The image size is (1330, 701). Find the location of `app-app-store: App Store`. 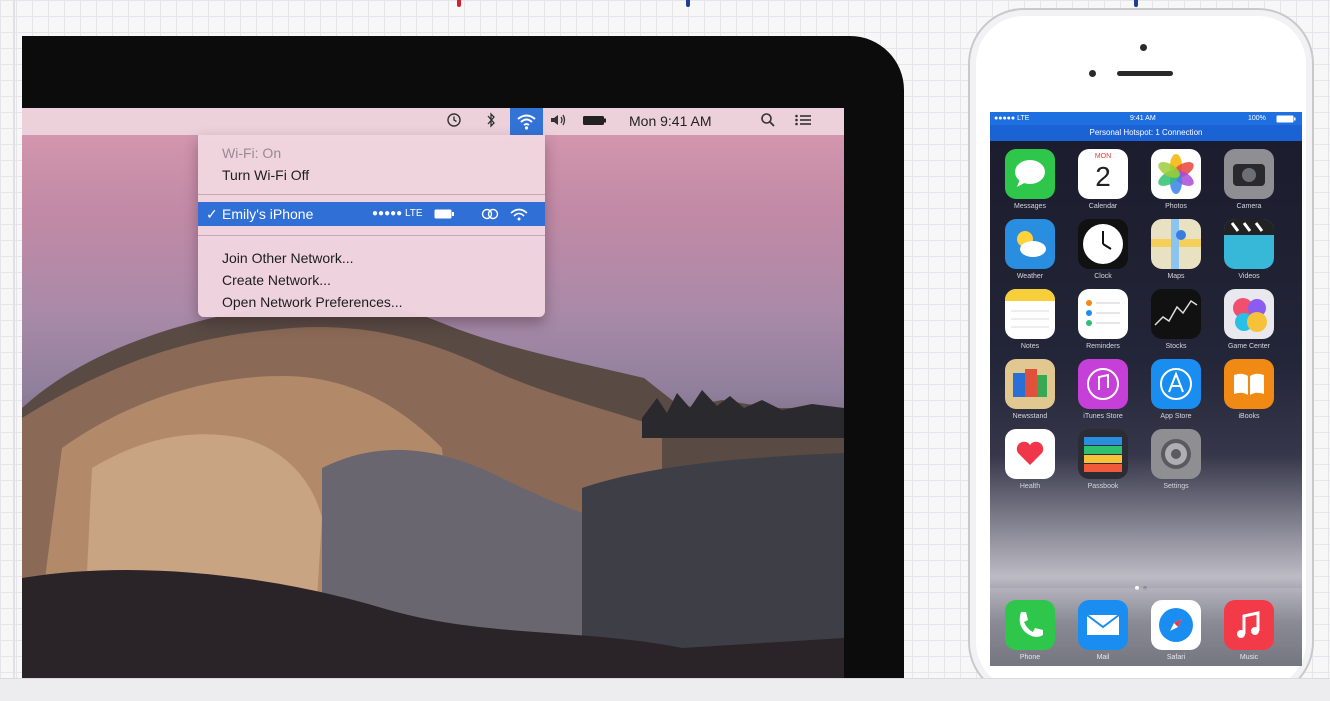

app-app-store: App Store is located at coordinates (1176, 395).